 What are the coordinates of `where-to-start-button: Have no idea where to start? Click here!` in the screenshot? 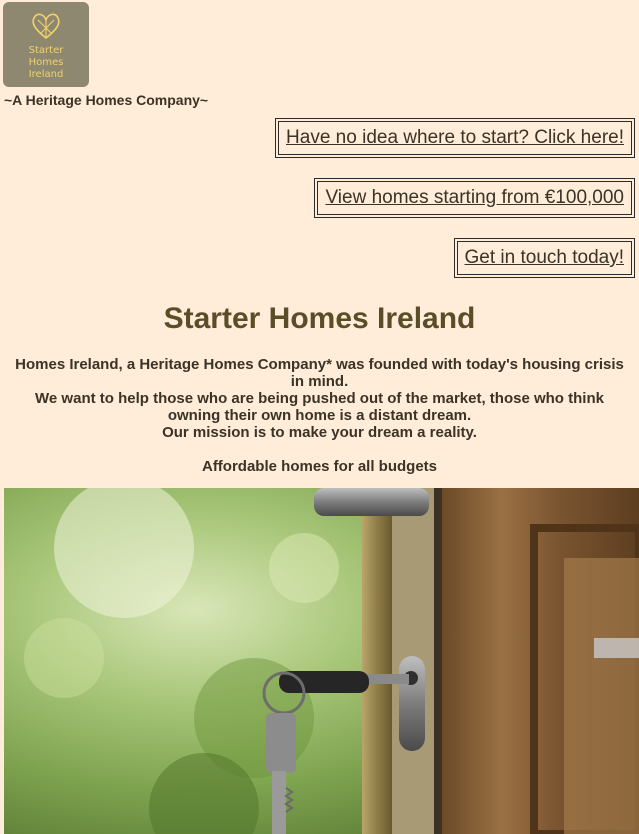 It's located at (455, 138).